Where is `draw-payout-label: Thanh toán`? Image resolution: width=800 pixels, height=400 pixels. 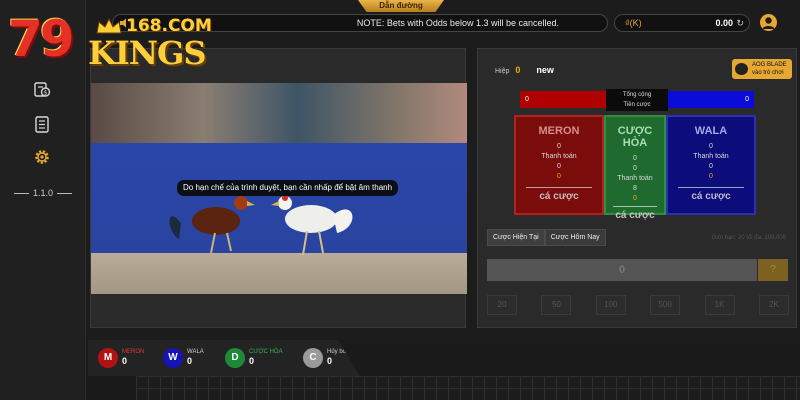 draw-payout-label: Thanh toán is located at coordinates (635, 178).